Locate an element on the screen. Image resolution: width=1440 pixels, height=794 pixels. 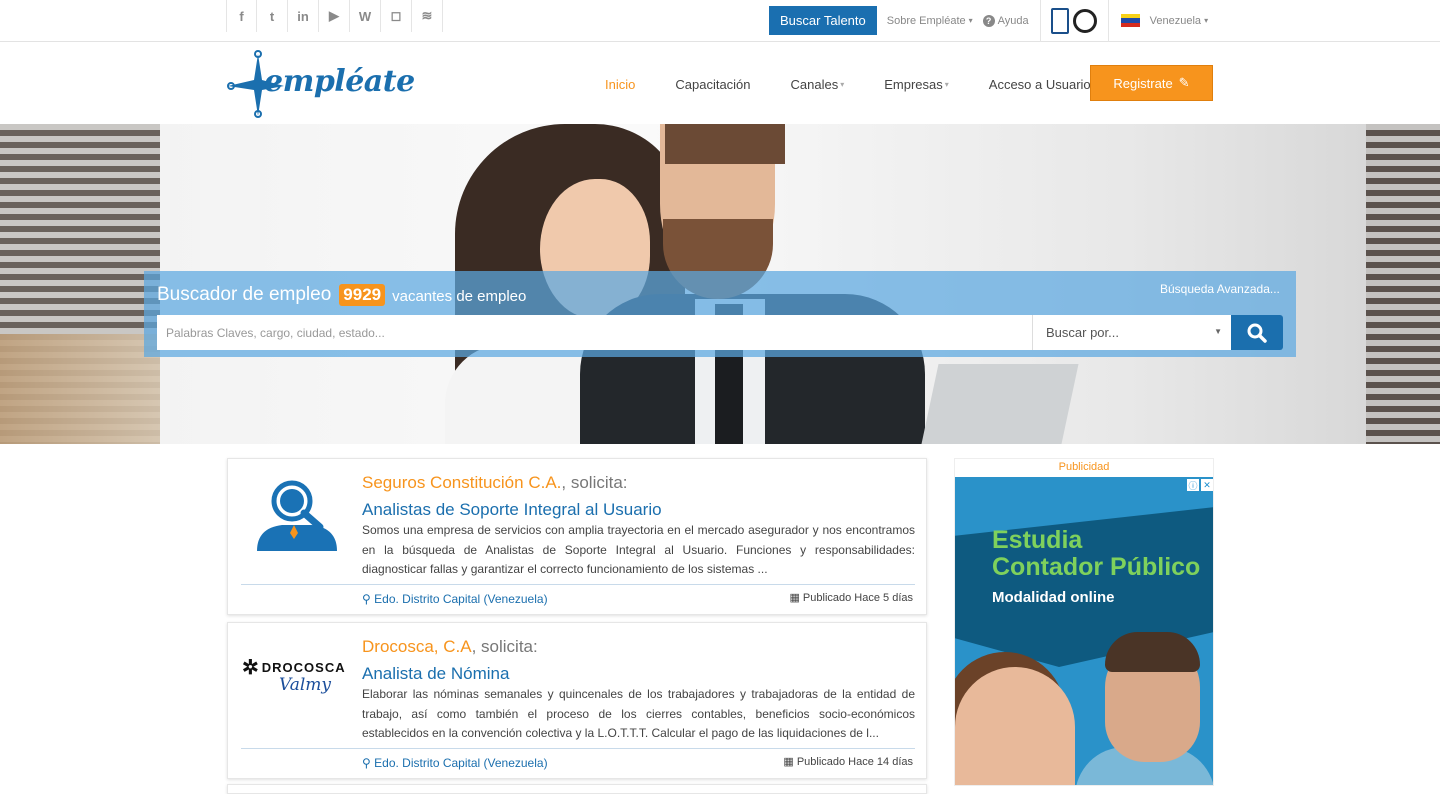
job-published: ▦ Publicado Hace 14 días is located at coordinates (848, 761).